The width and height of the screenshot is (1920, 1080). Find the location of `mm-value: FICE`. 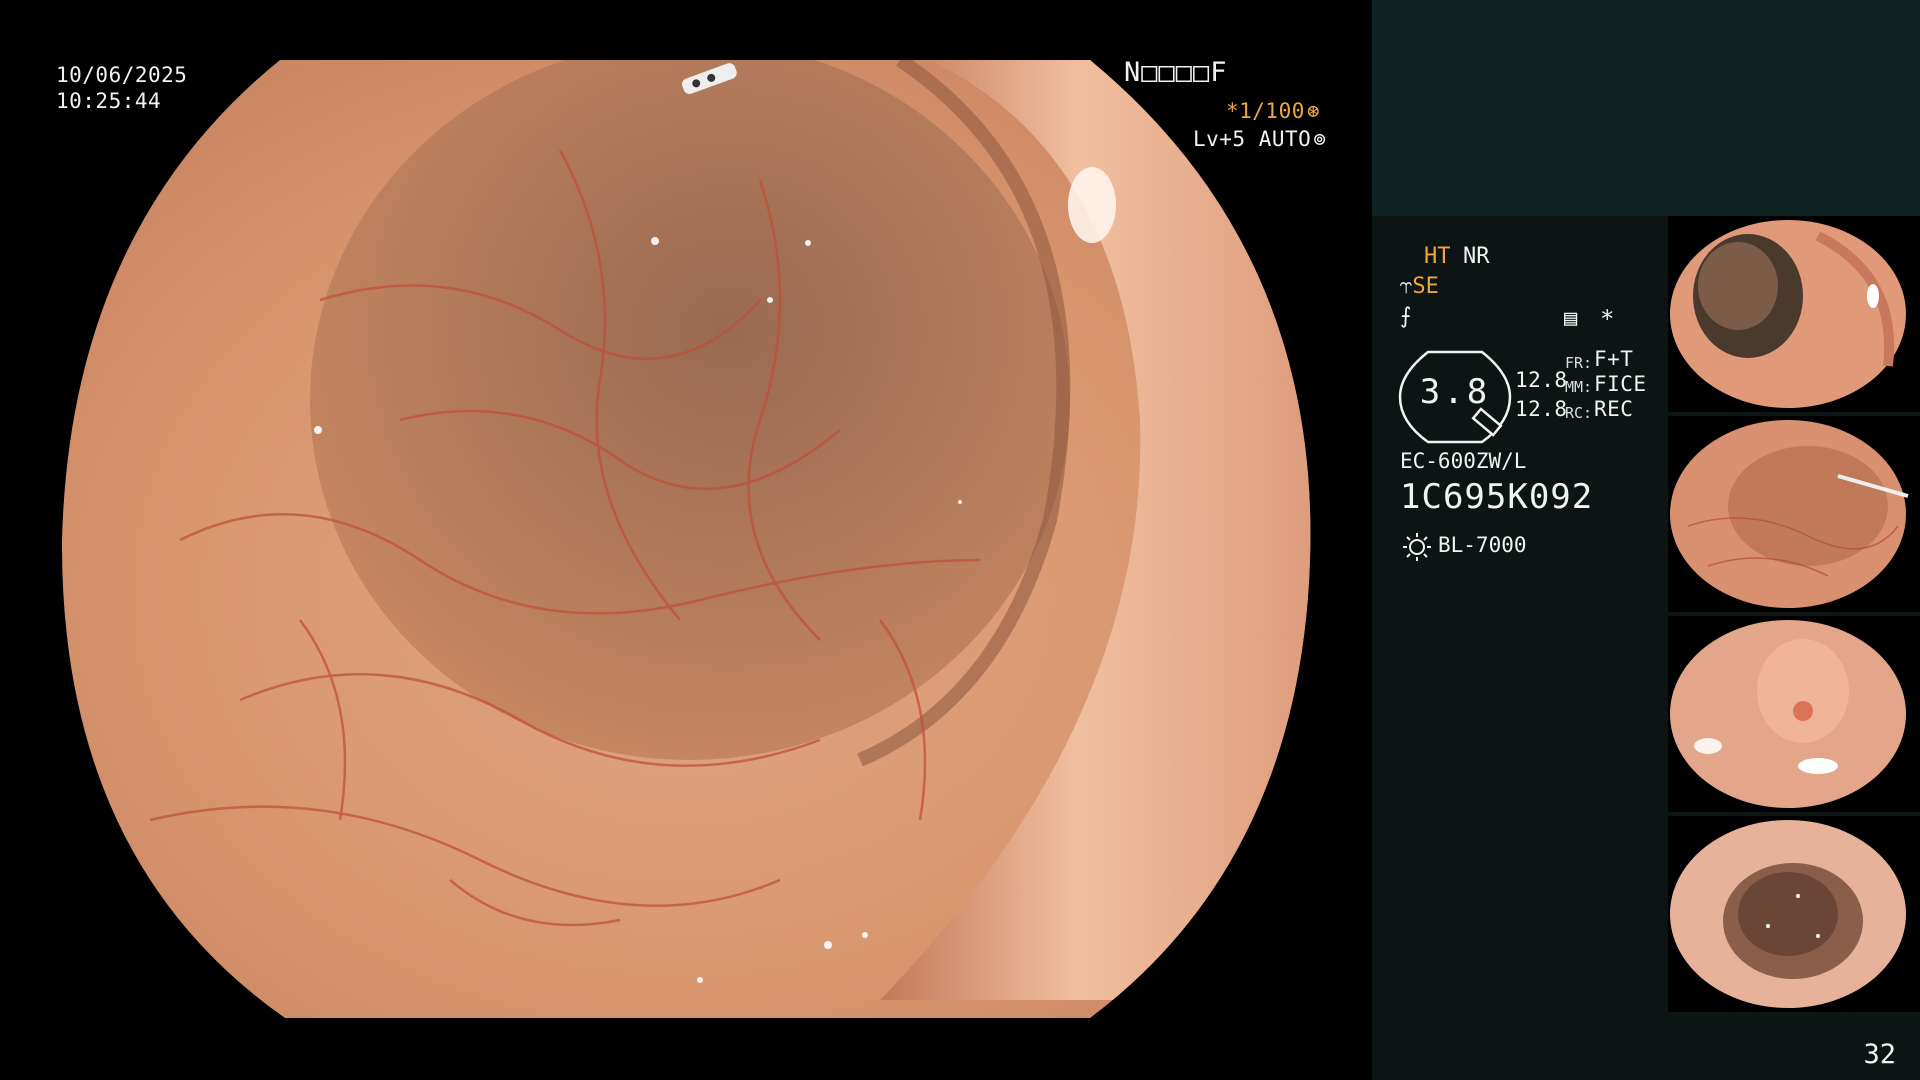

mm-value: FICE is located at coordinates (1620, 384).